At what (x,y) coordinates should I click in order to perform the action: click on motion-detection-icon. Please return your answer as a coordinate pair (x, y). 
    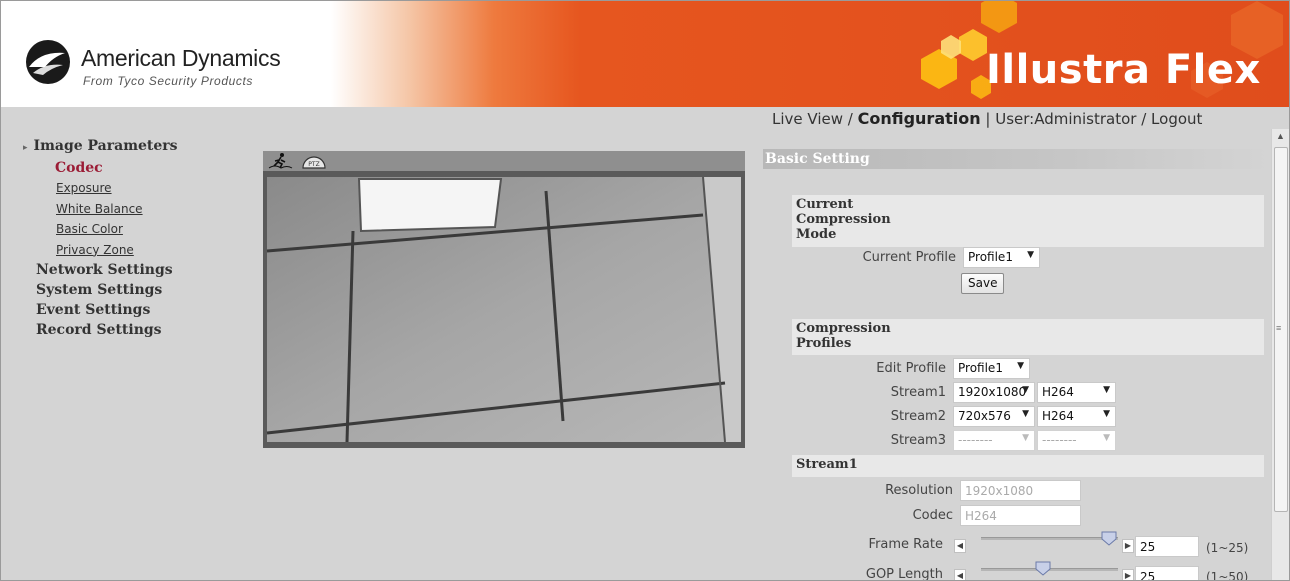
    Looking at the image, I should click on (280, 161).